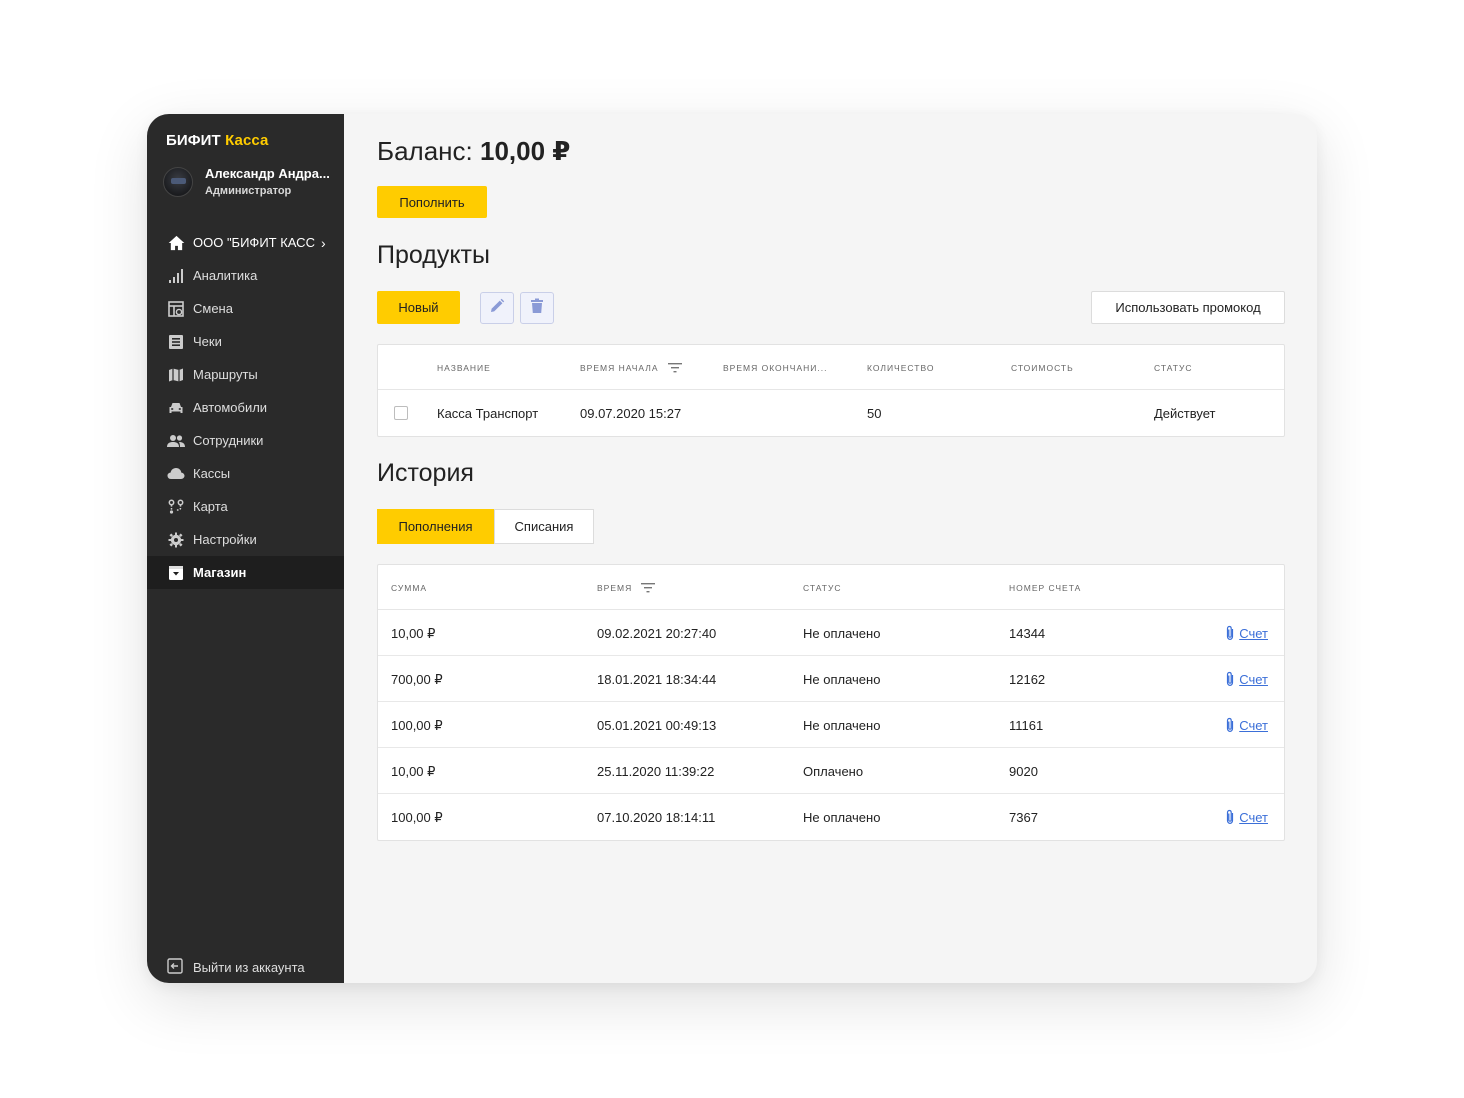  Describe the element at coordinates (245, 308) in the screenshot. I see `sidebar-item-shift: Смена` at that location.